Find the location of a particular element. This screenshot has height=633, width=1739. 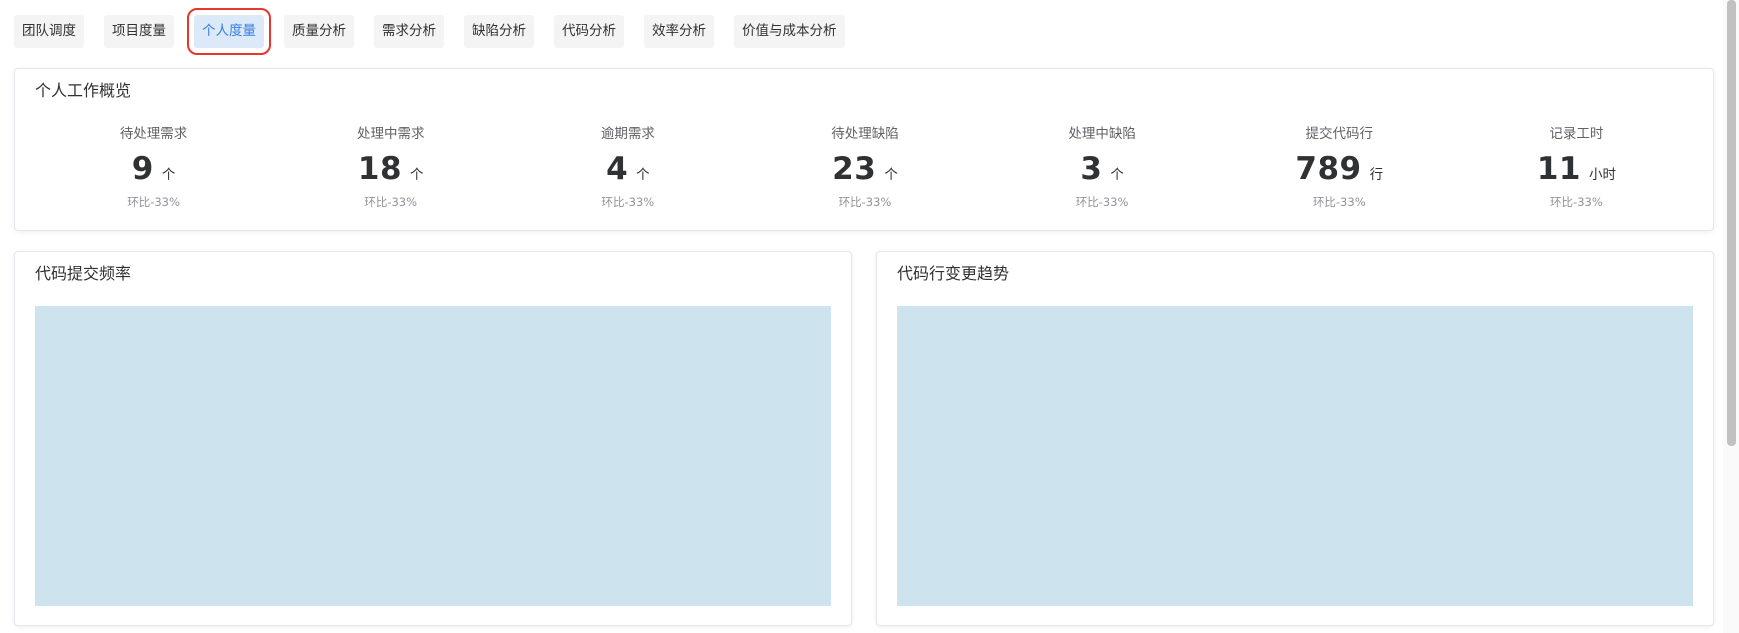

tab-defect-analysis: 缺陷分析 is located at coordinates (499, 31).